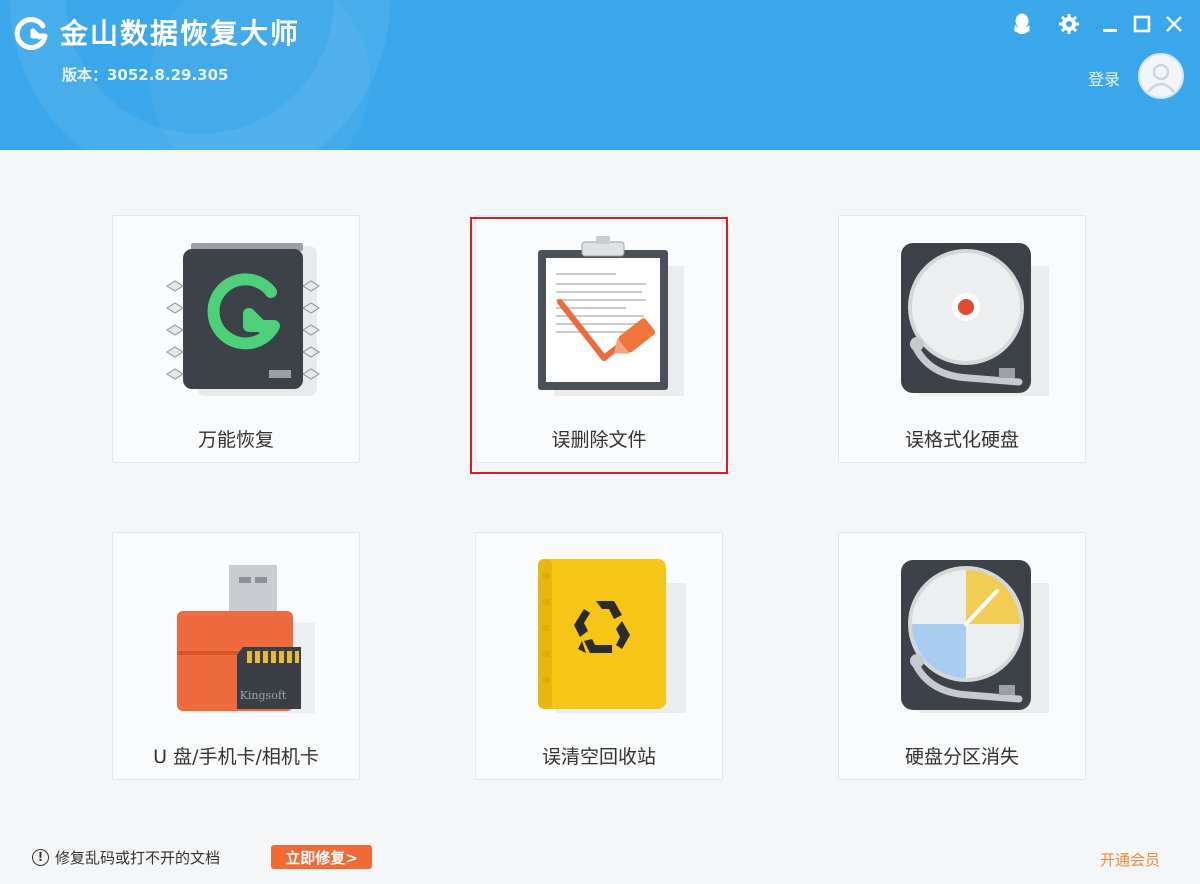 This screenshot has width=1200, height=884. Describe the element at coordinates (31, 33) in the screenshot. I see `app-logo-icon` at that location.